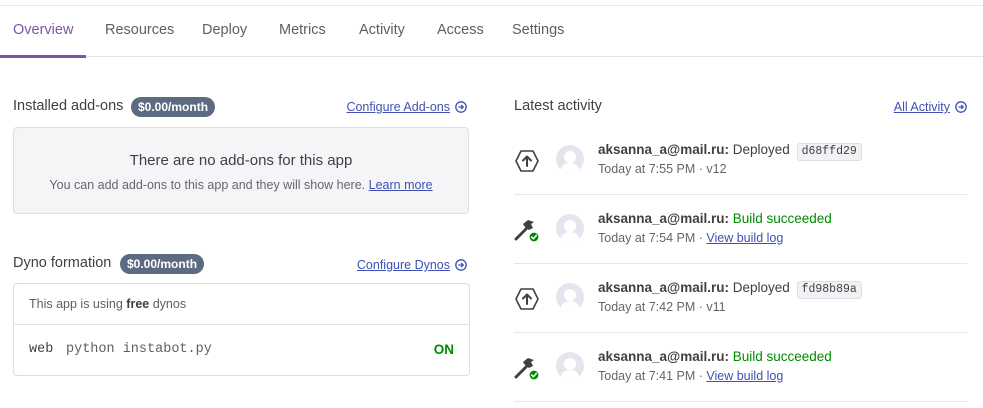 The image size is (983, 408). I want to click on activity-meta: Today at 7:41 PM · View build log, so click(690, 376).